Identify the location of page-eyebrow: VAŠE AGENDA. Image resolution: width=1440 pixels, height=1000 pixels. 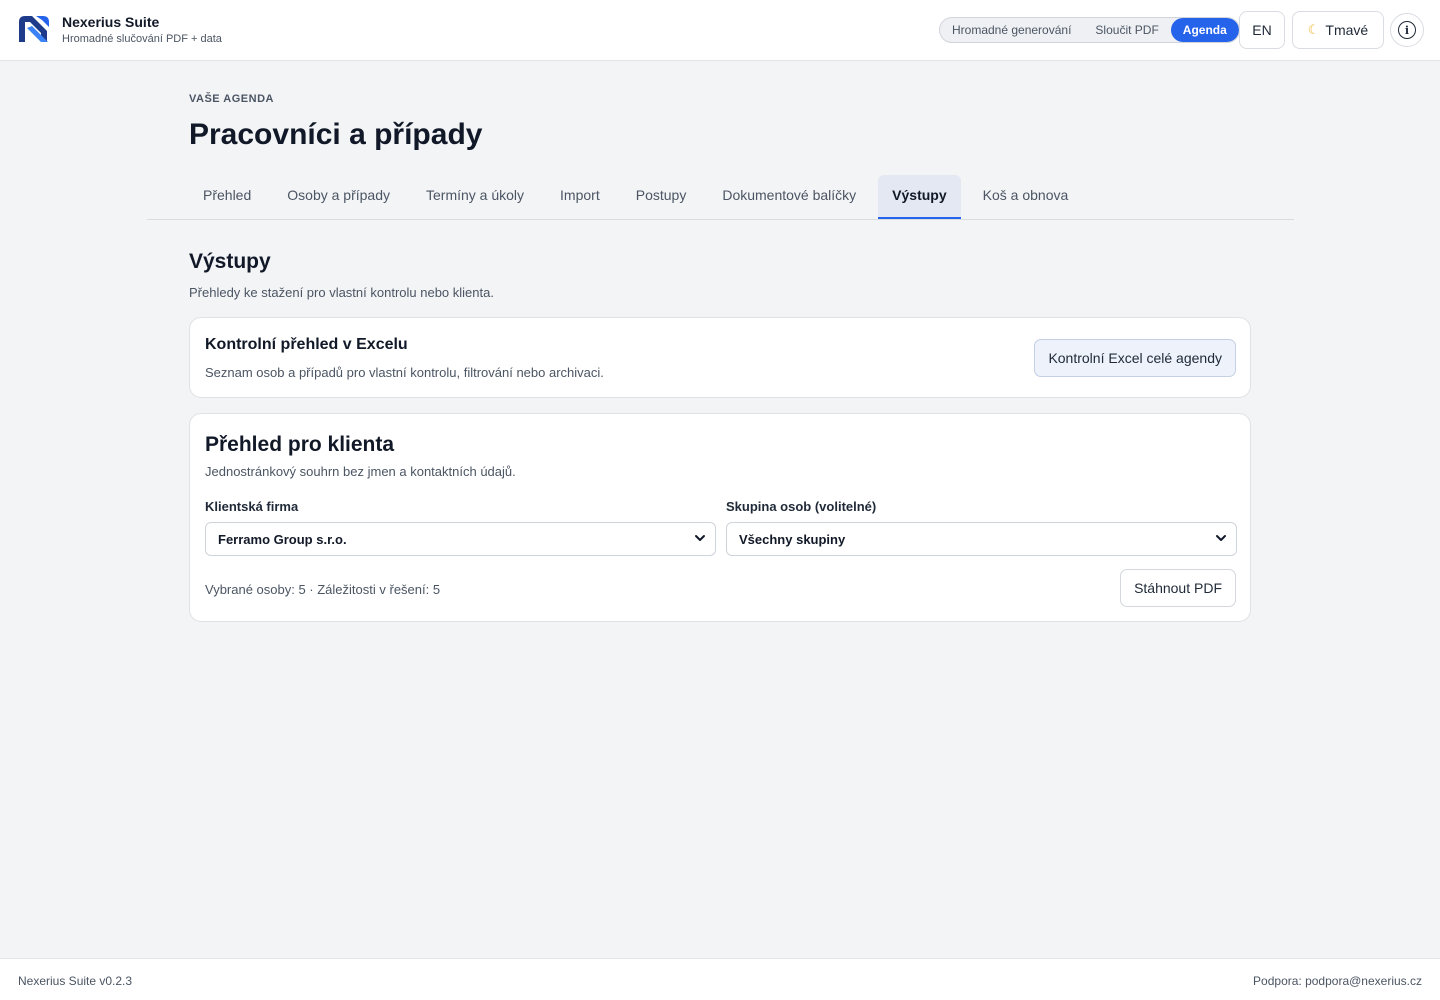
(231, 99).